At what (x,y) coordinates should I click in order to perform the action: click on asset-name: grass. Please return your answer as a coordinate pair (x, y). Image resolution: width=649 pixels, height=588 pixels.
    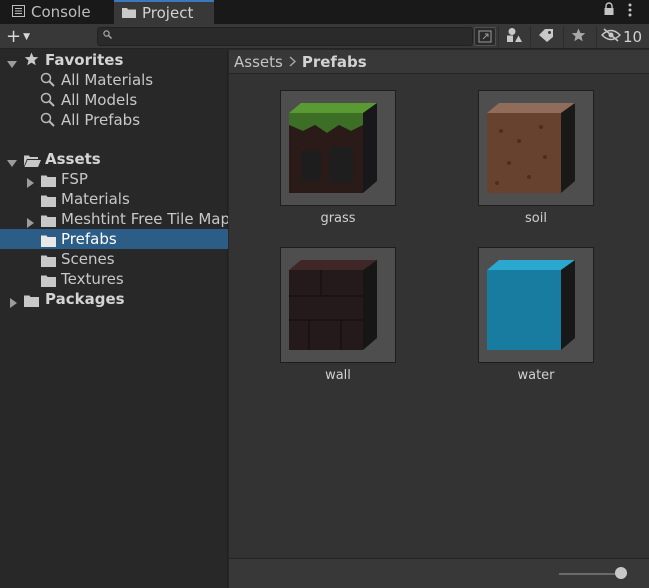
    Looking at the image, I should click on (338, 218).